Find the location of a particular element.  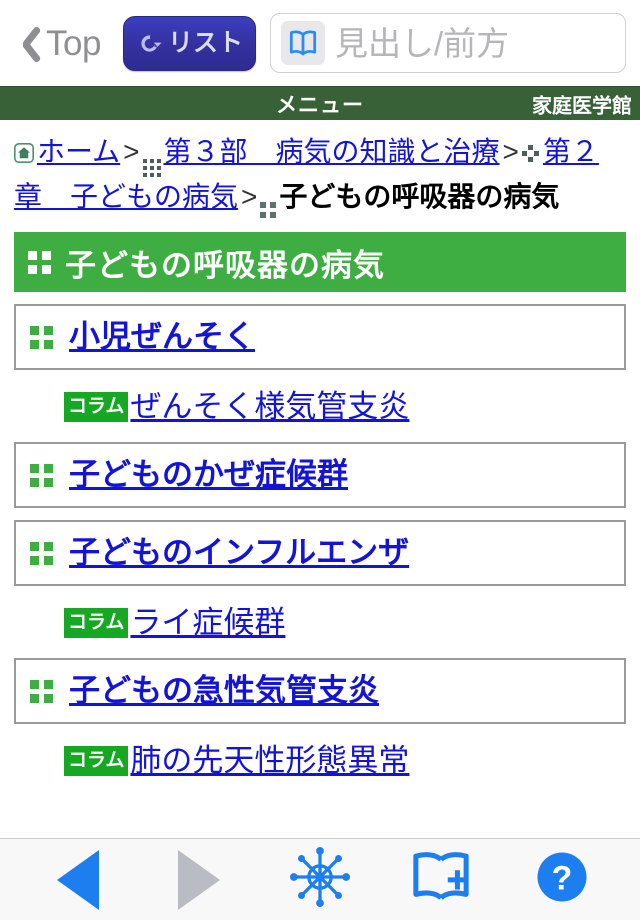

return-arrow-icon is located at coordinates (149, 43).